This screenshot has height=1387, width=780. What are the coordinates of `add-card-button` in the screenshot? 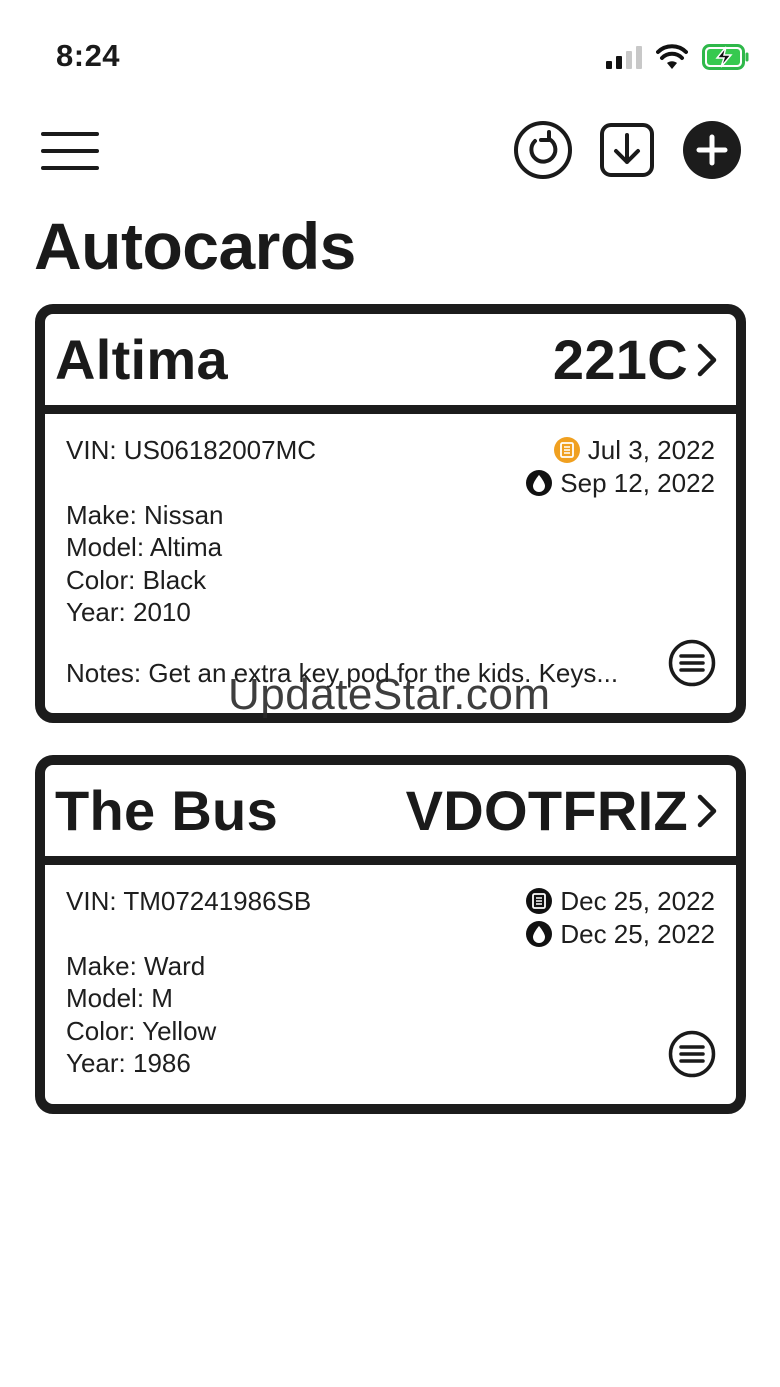 It's located at (712, 150).